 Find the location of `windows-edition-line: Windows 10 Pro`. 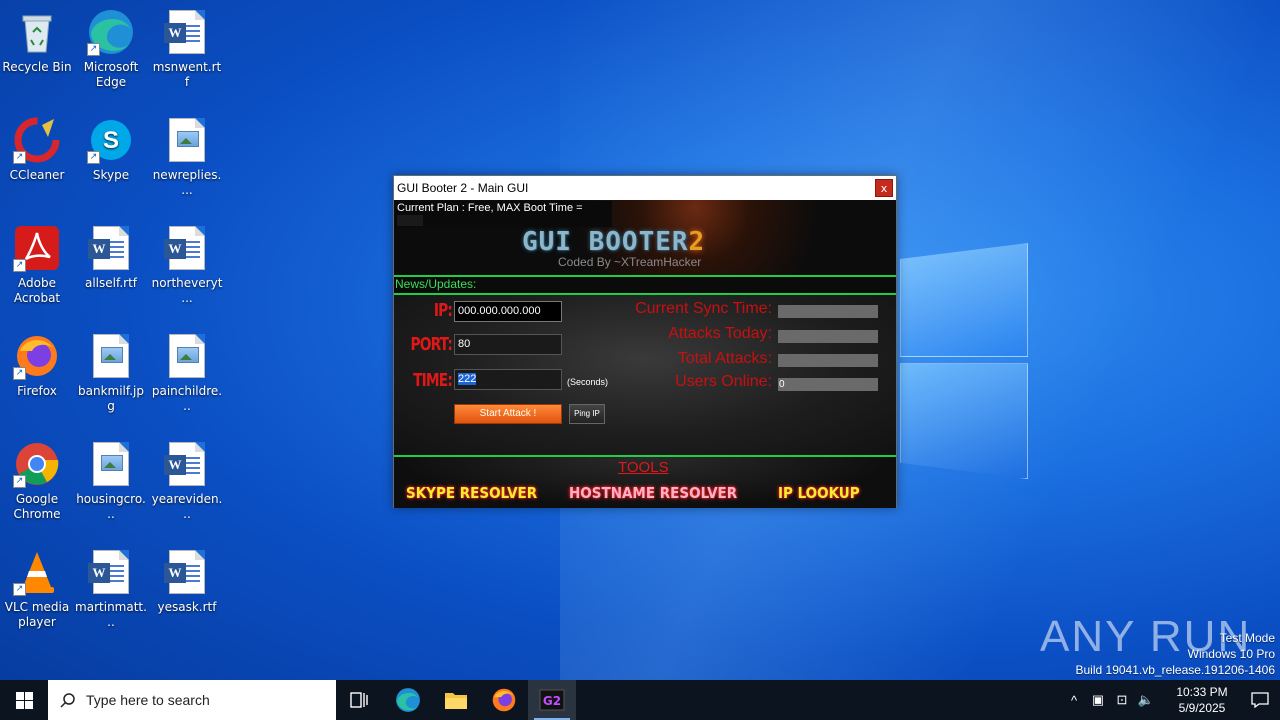

windows-edition-line: Windows 10 Pro is located at coordinates (1231, 654).